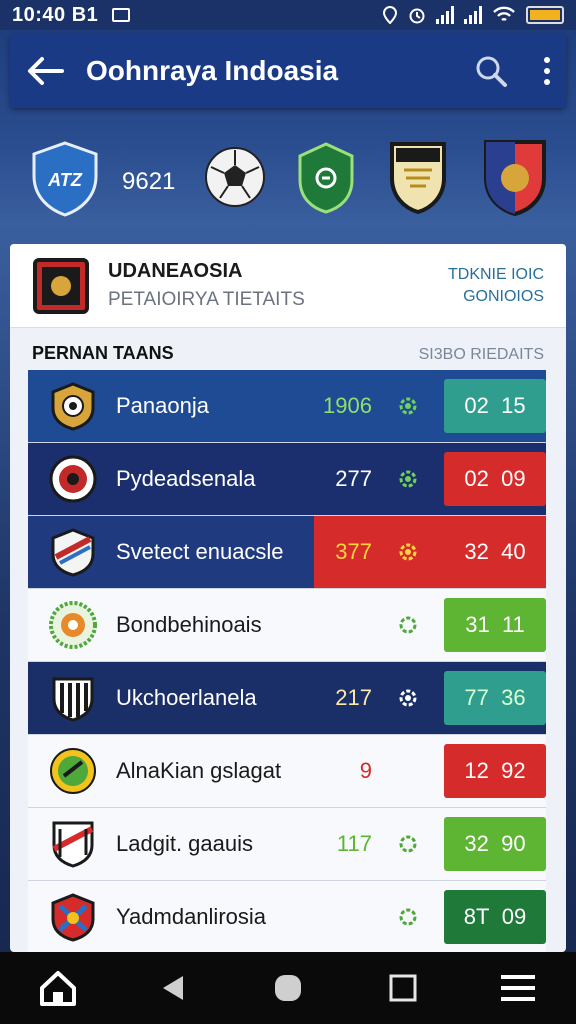 The height and width of the screenshot is (1024, 576). What do you see at coordinates (417, 16) in the screenshot?
I see `alarm-icon` at bounding box center [417, 16].